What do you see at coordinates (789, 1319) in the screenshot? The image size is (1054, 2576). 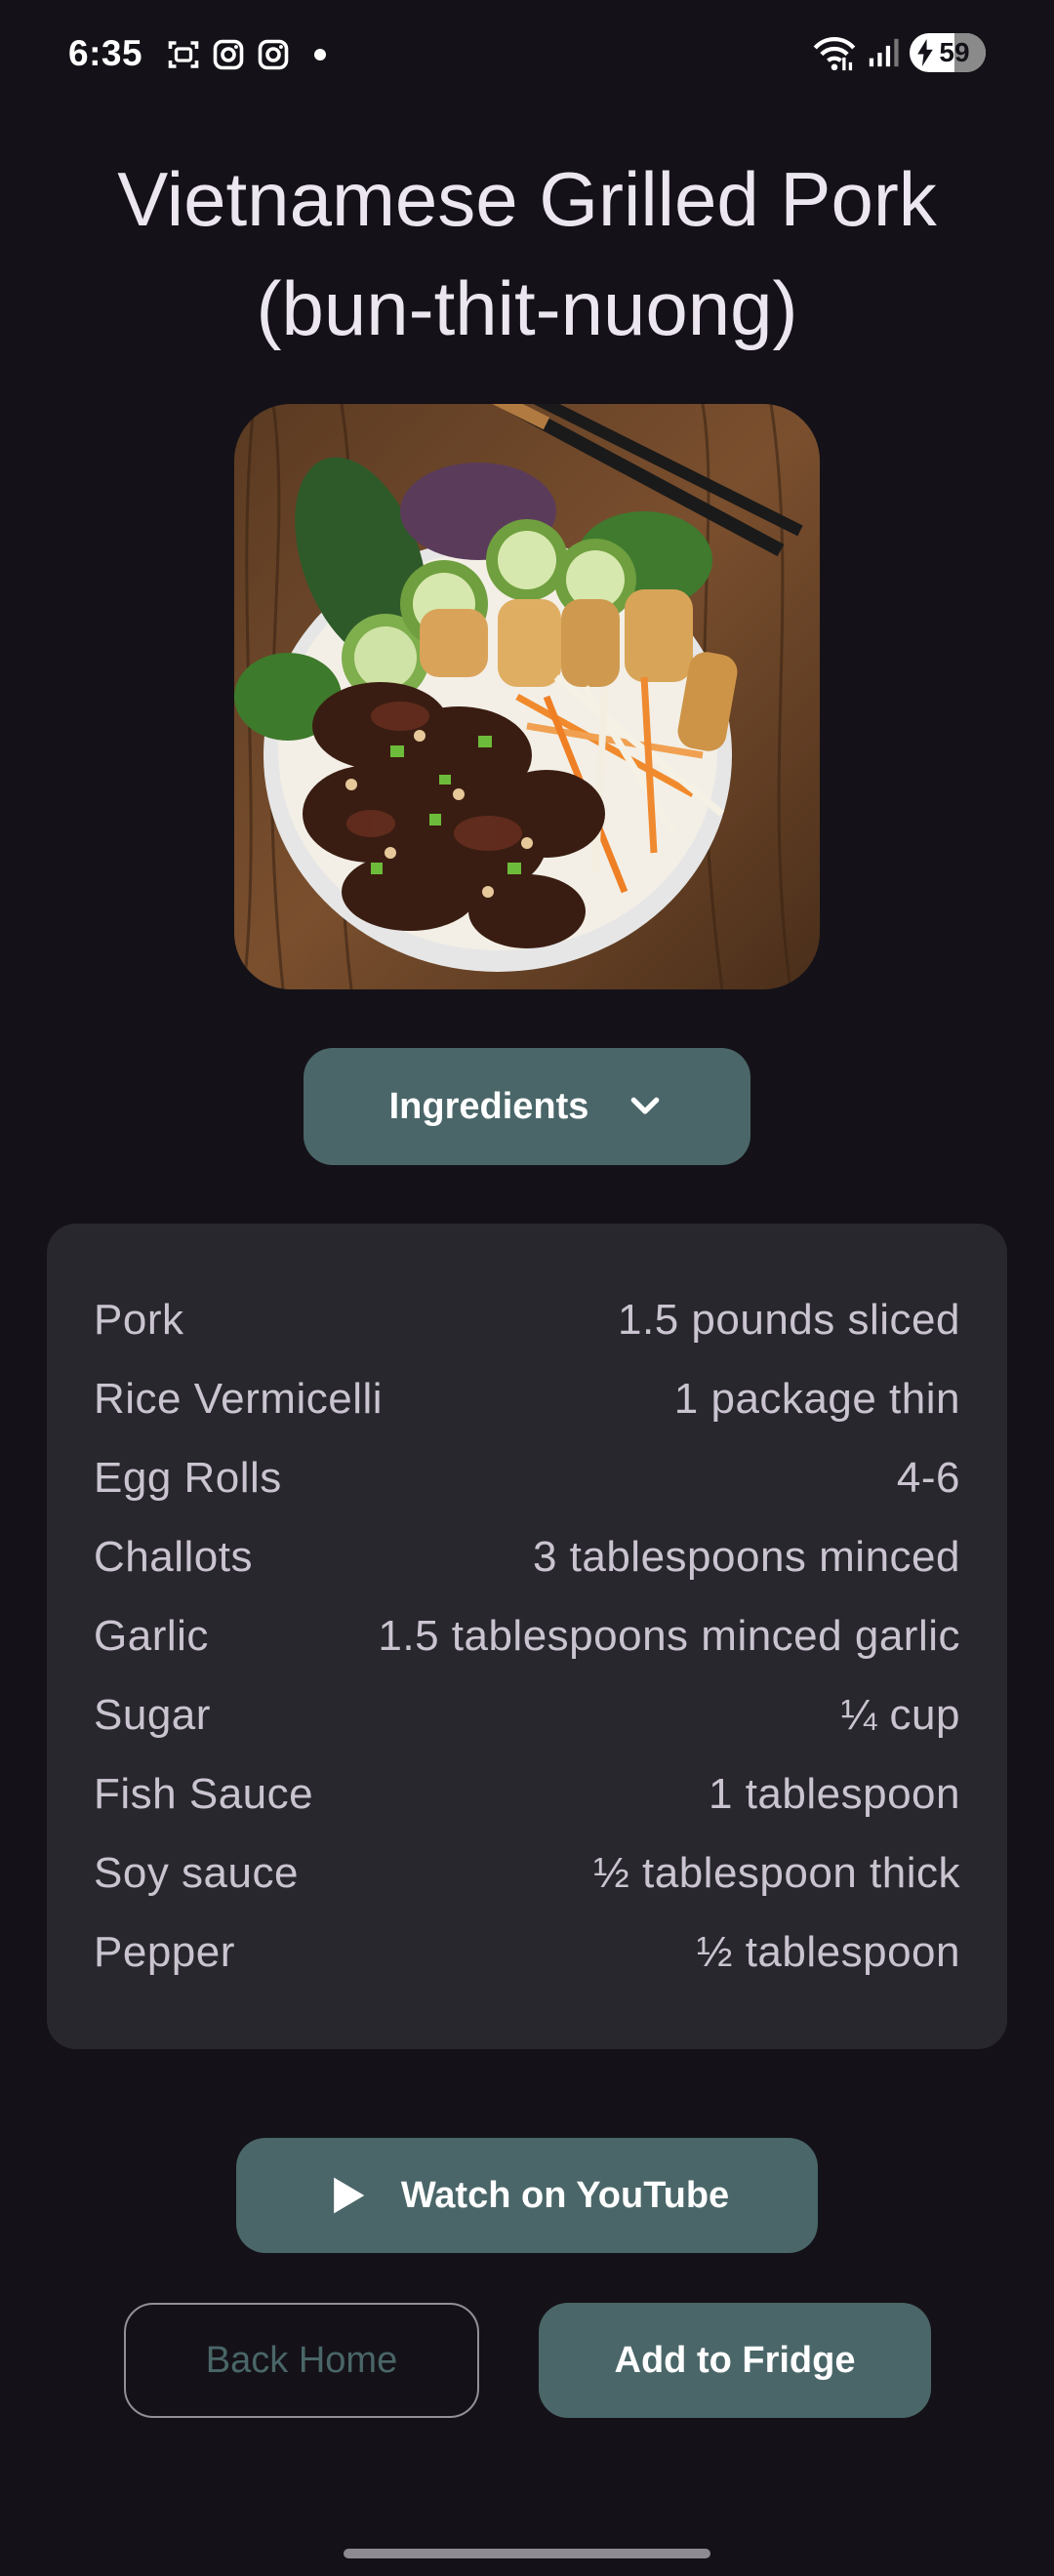 I see `ingredient-quantity: 1.5 pounds sliced` at bounding box center [789, 1319].